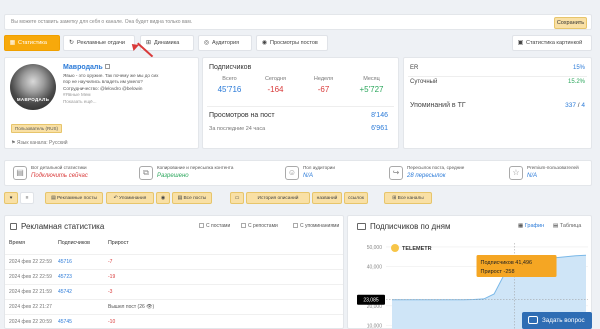 The width and height of the screenshot is (600, 329). I want to click on col-header-growth: Прирост, so click(118, 243).